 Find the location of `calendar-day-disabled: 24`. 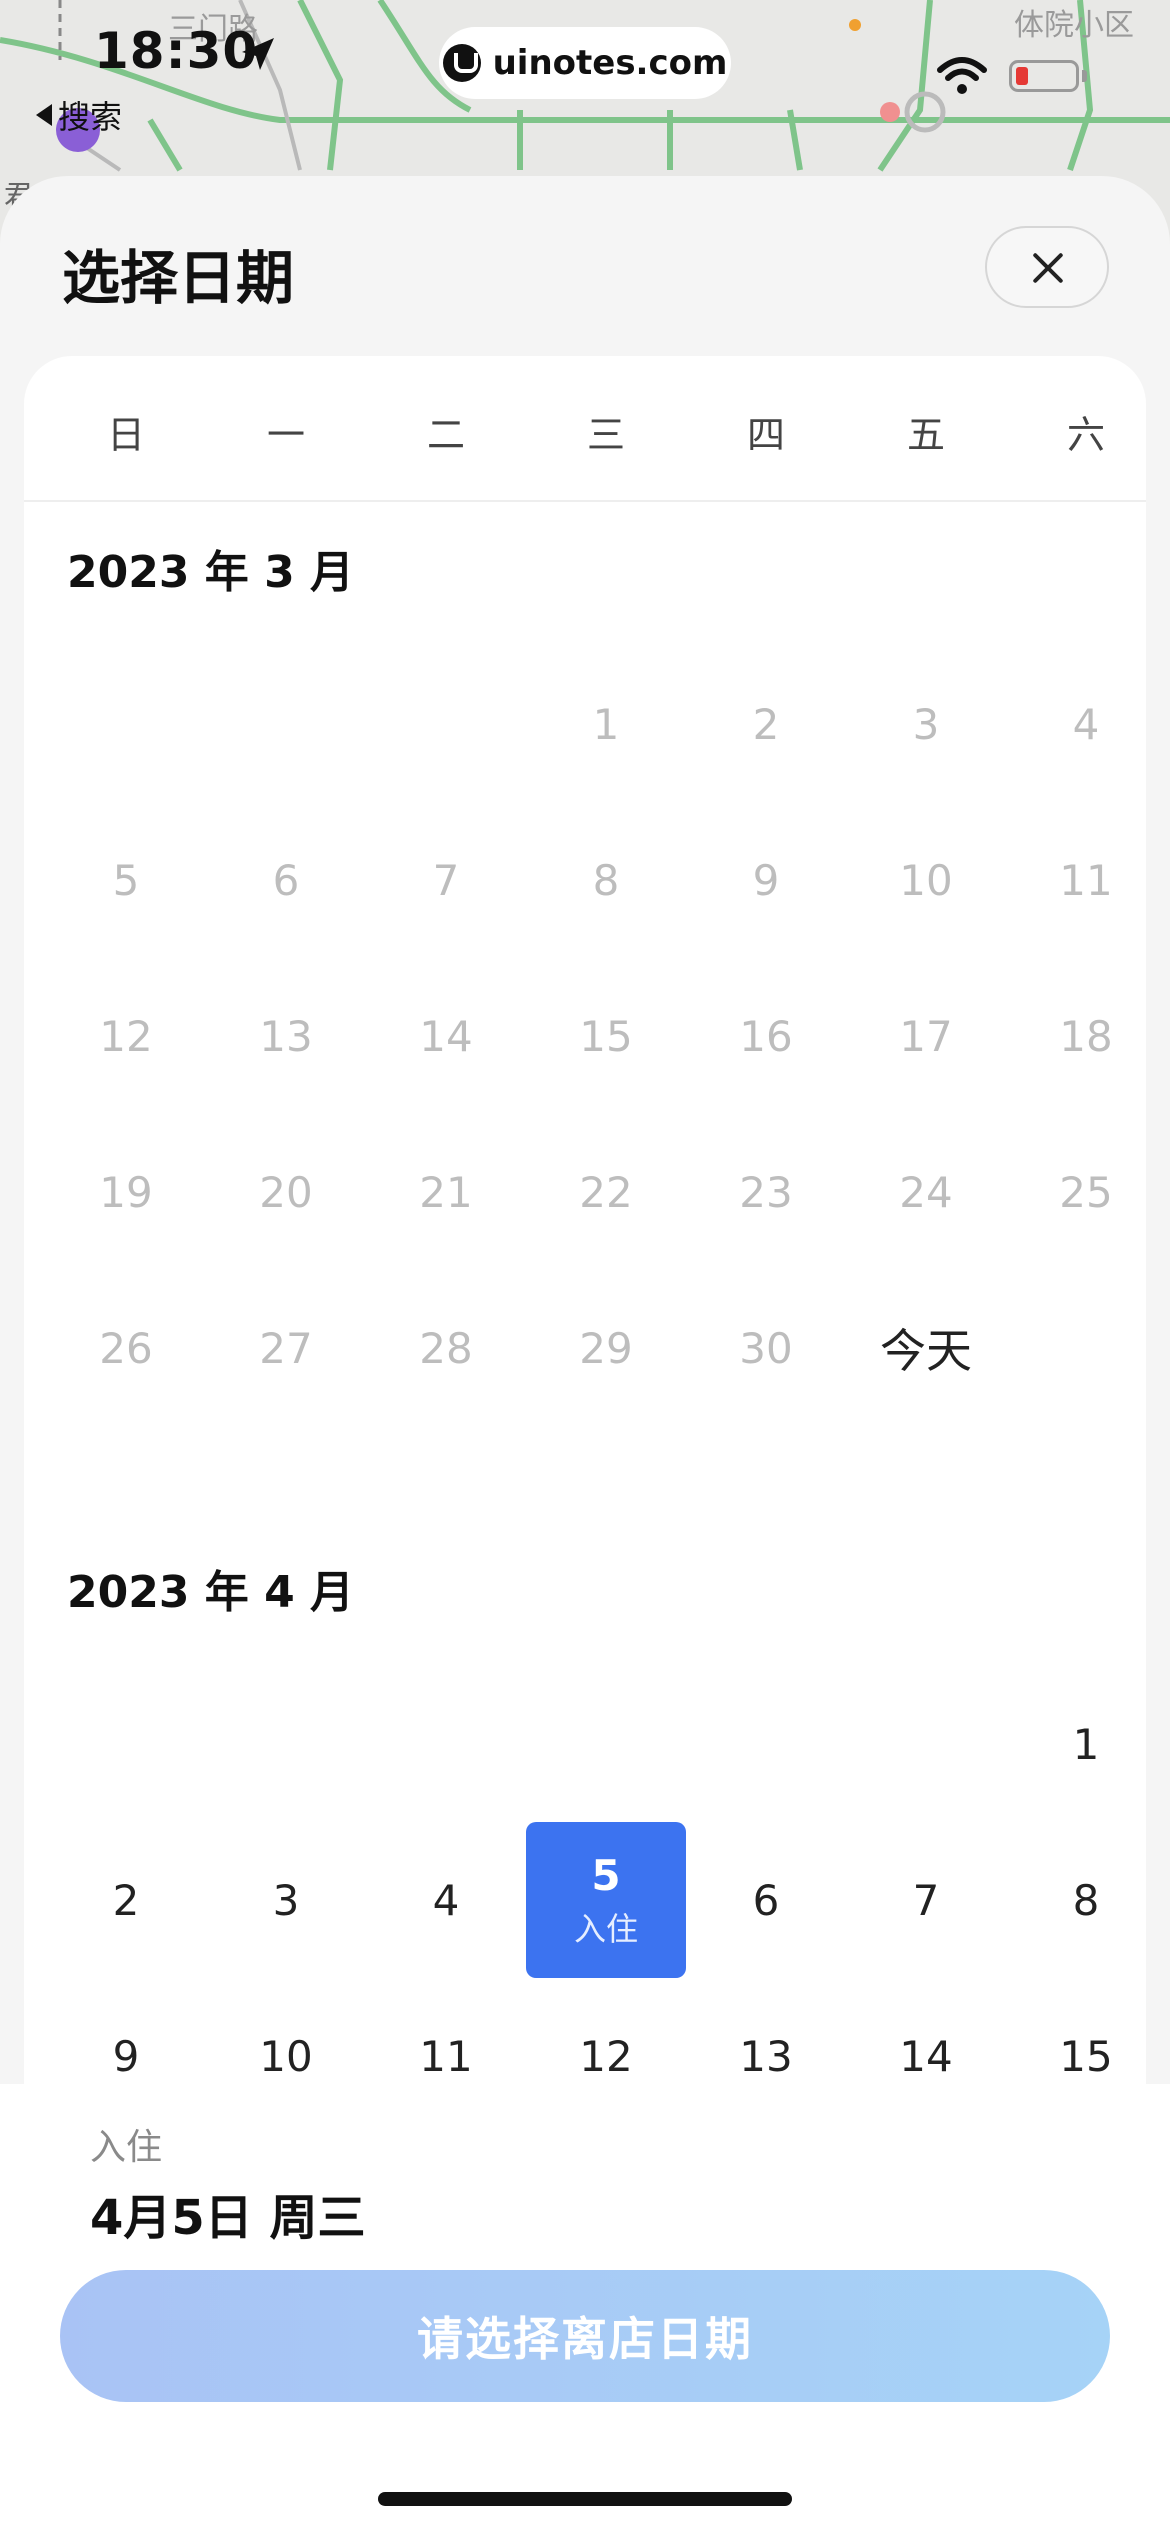

calendar-day-disabled: 24 is located at coordinates (926, 1192).